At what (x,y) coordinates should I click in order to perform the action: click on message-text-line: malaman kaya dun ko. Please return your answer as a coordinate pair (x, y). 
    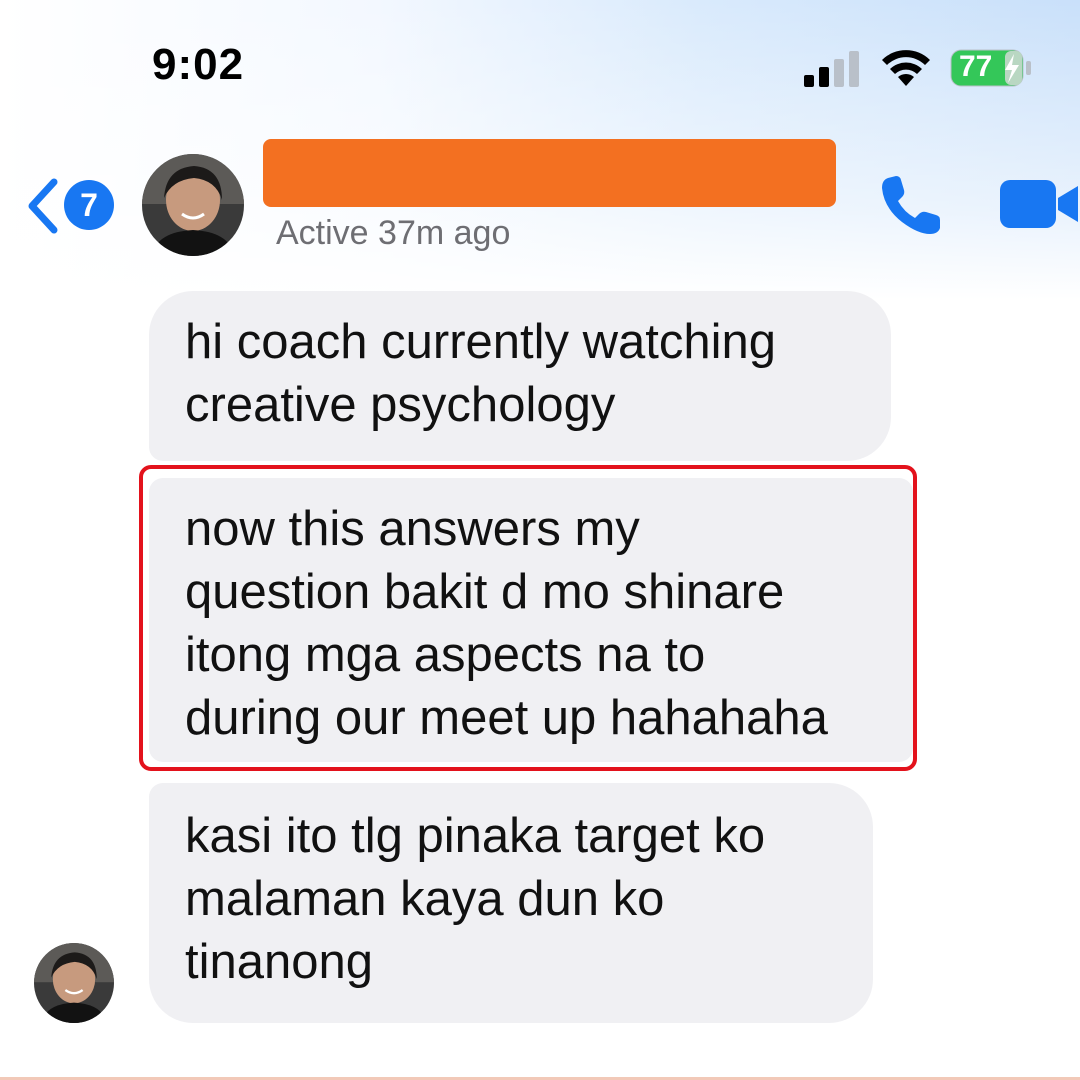
    Looking at the image, I should click on (425, 899).